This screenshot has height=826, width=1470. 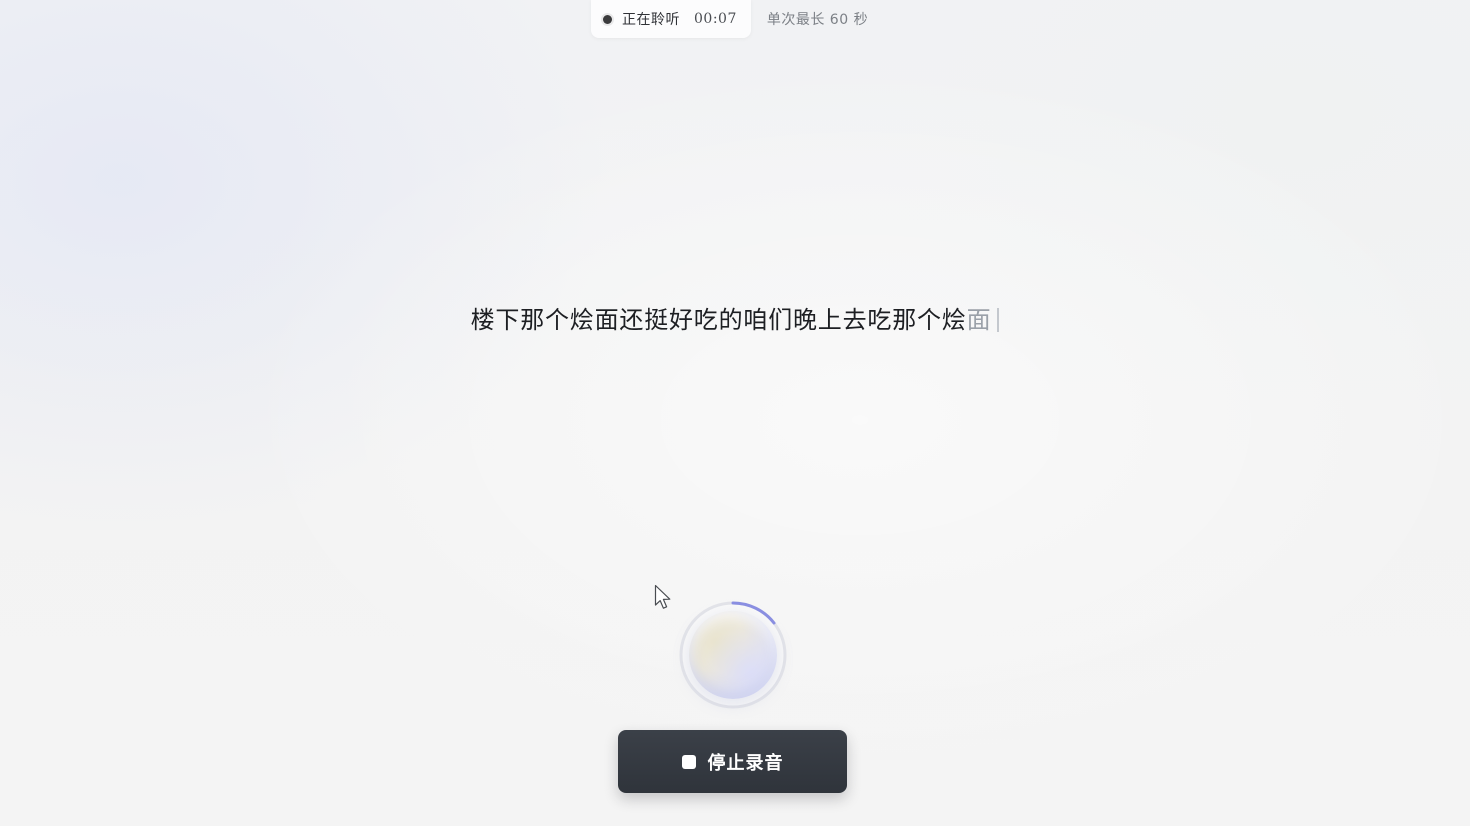 What do you see at coordinates (718, 320) in the screenshot?
I see `transcript-final-text: 楼下那个烩面还挺好吃的咱们晚上去吃那个烩` at bounding box center [718, 320].